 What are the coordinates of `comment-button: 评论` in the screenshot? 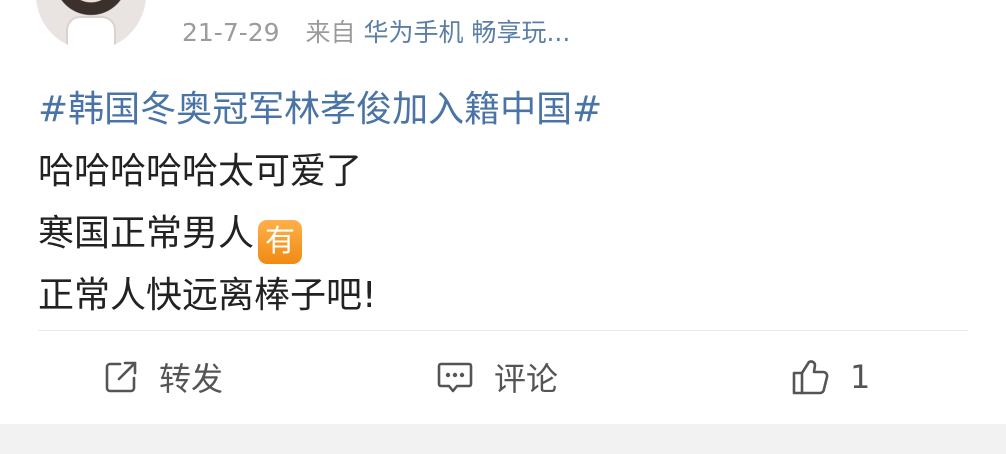 It's located at (497, 377).